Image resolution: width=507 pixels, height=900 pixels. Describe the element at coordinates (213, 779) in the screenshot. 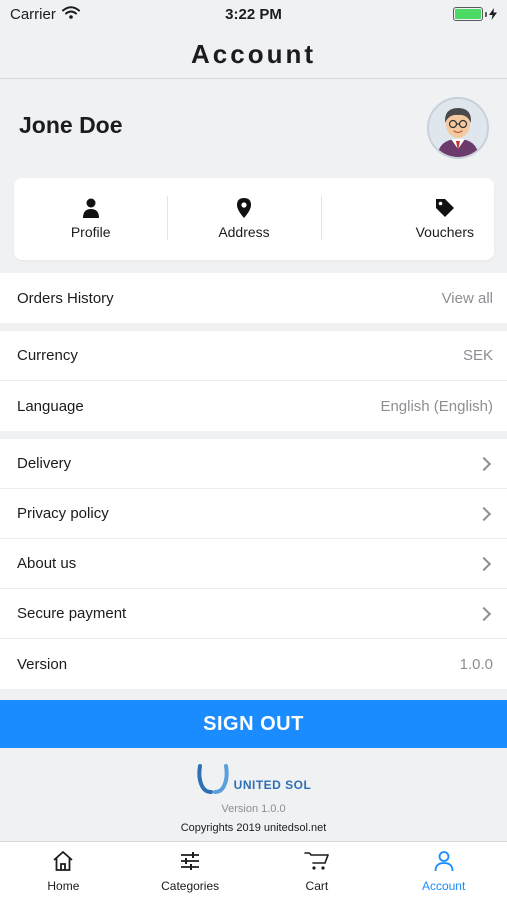

I see `united-sol-logo-icon` at that location.